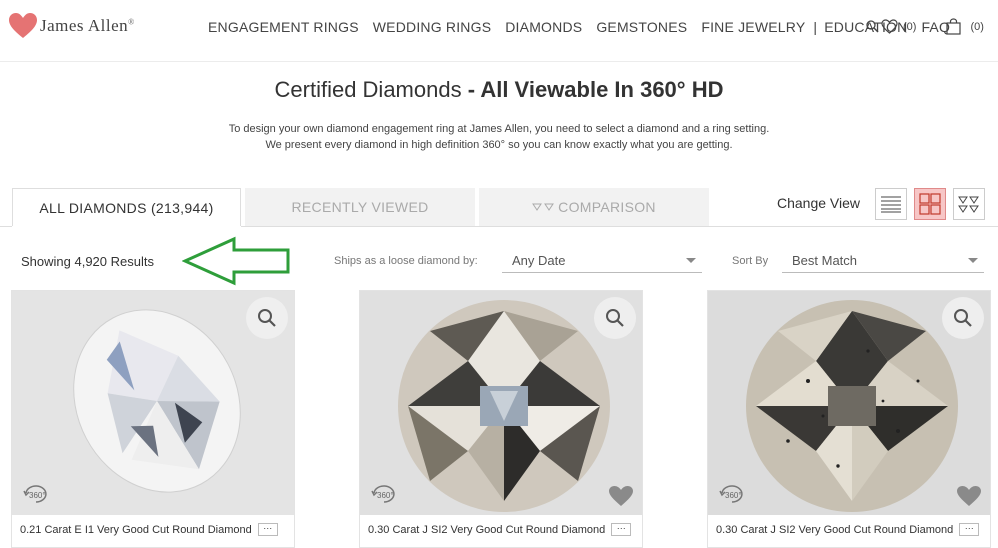  Describe the element at coordinates (543, 27) in the screenshot. I see `nav-diamonds: DIAMONDS` at that location.